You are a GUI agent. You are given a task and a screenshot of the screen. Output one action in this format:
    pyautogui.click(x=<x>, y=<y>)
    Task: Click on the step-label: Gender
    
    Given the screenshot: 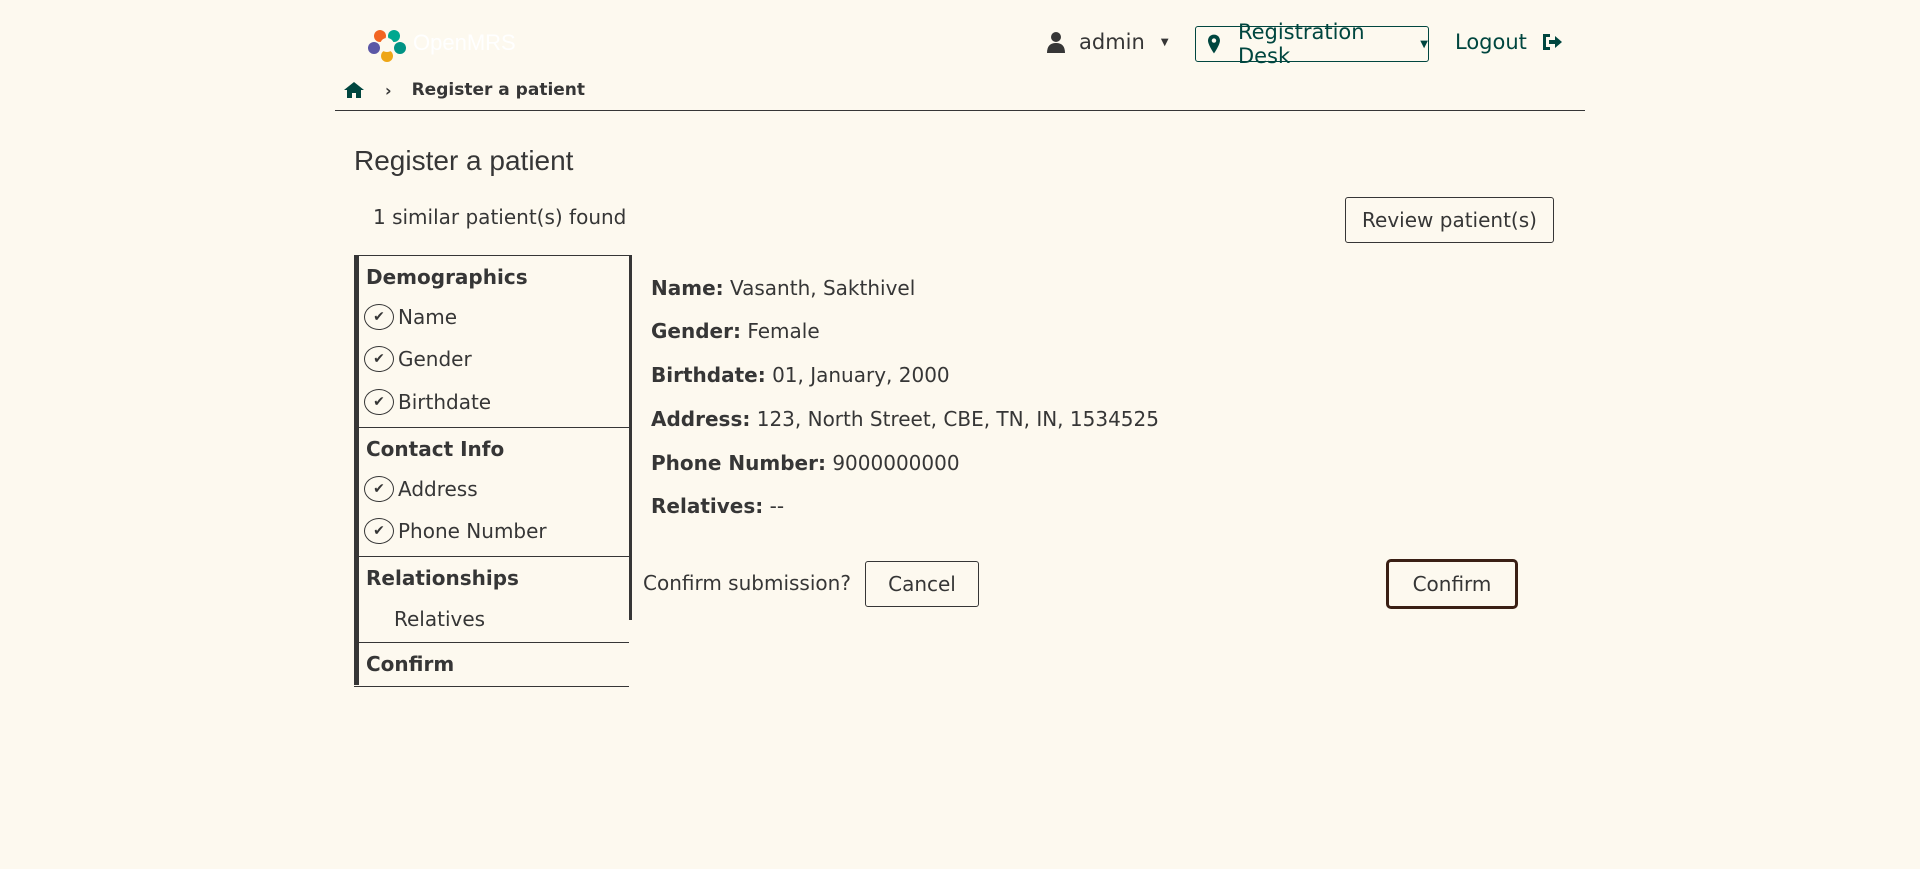 What is the action you would take?
    pyautogui.click(x=435, y=359)
    